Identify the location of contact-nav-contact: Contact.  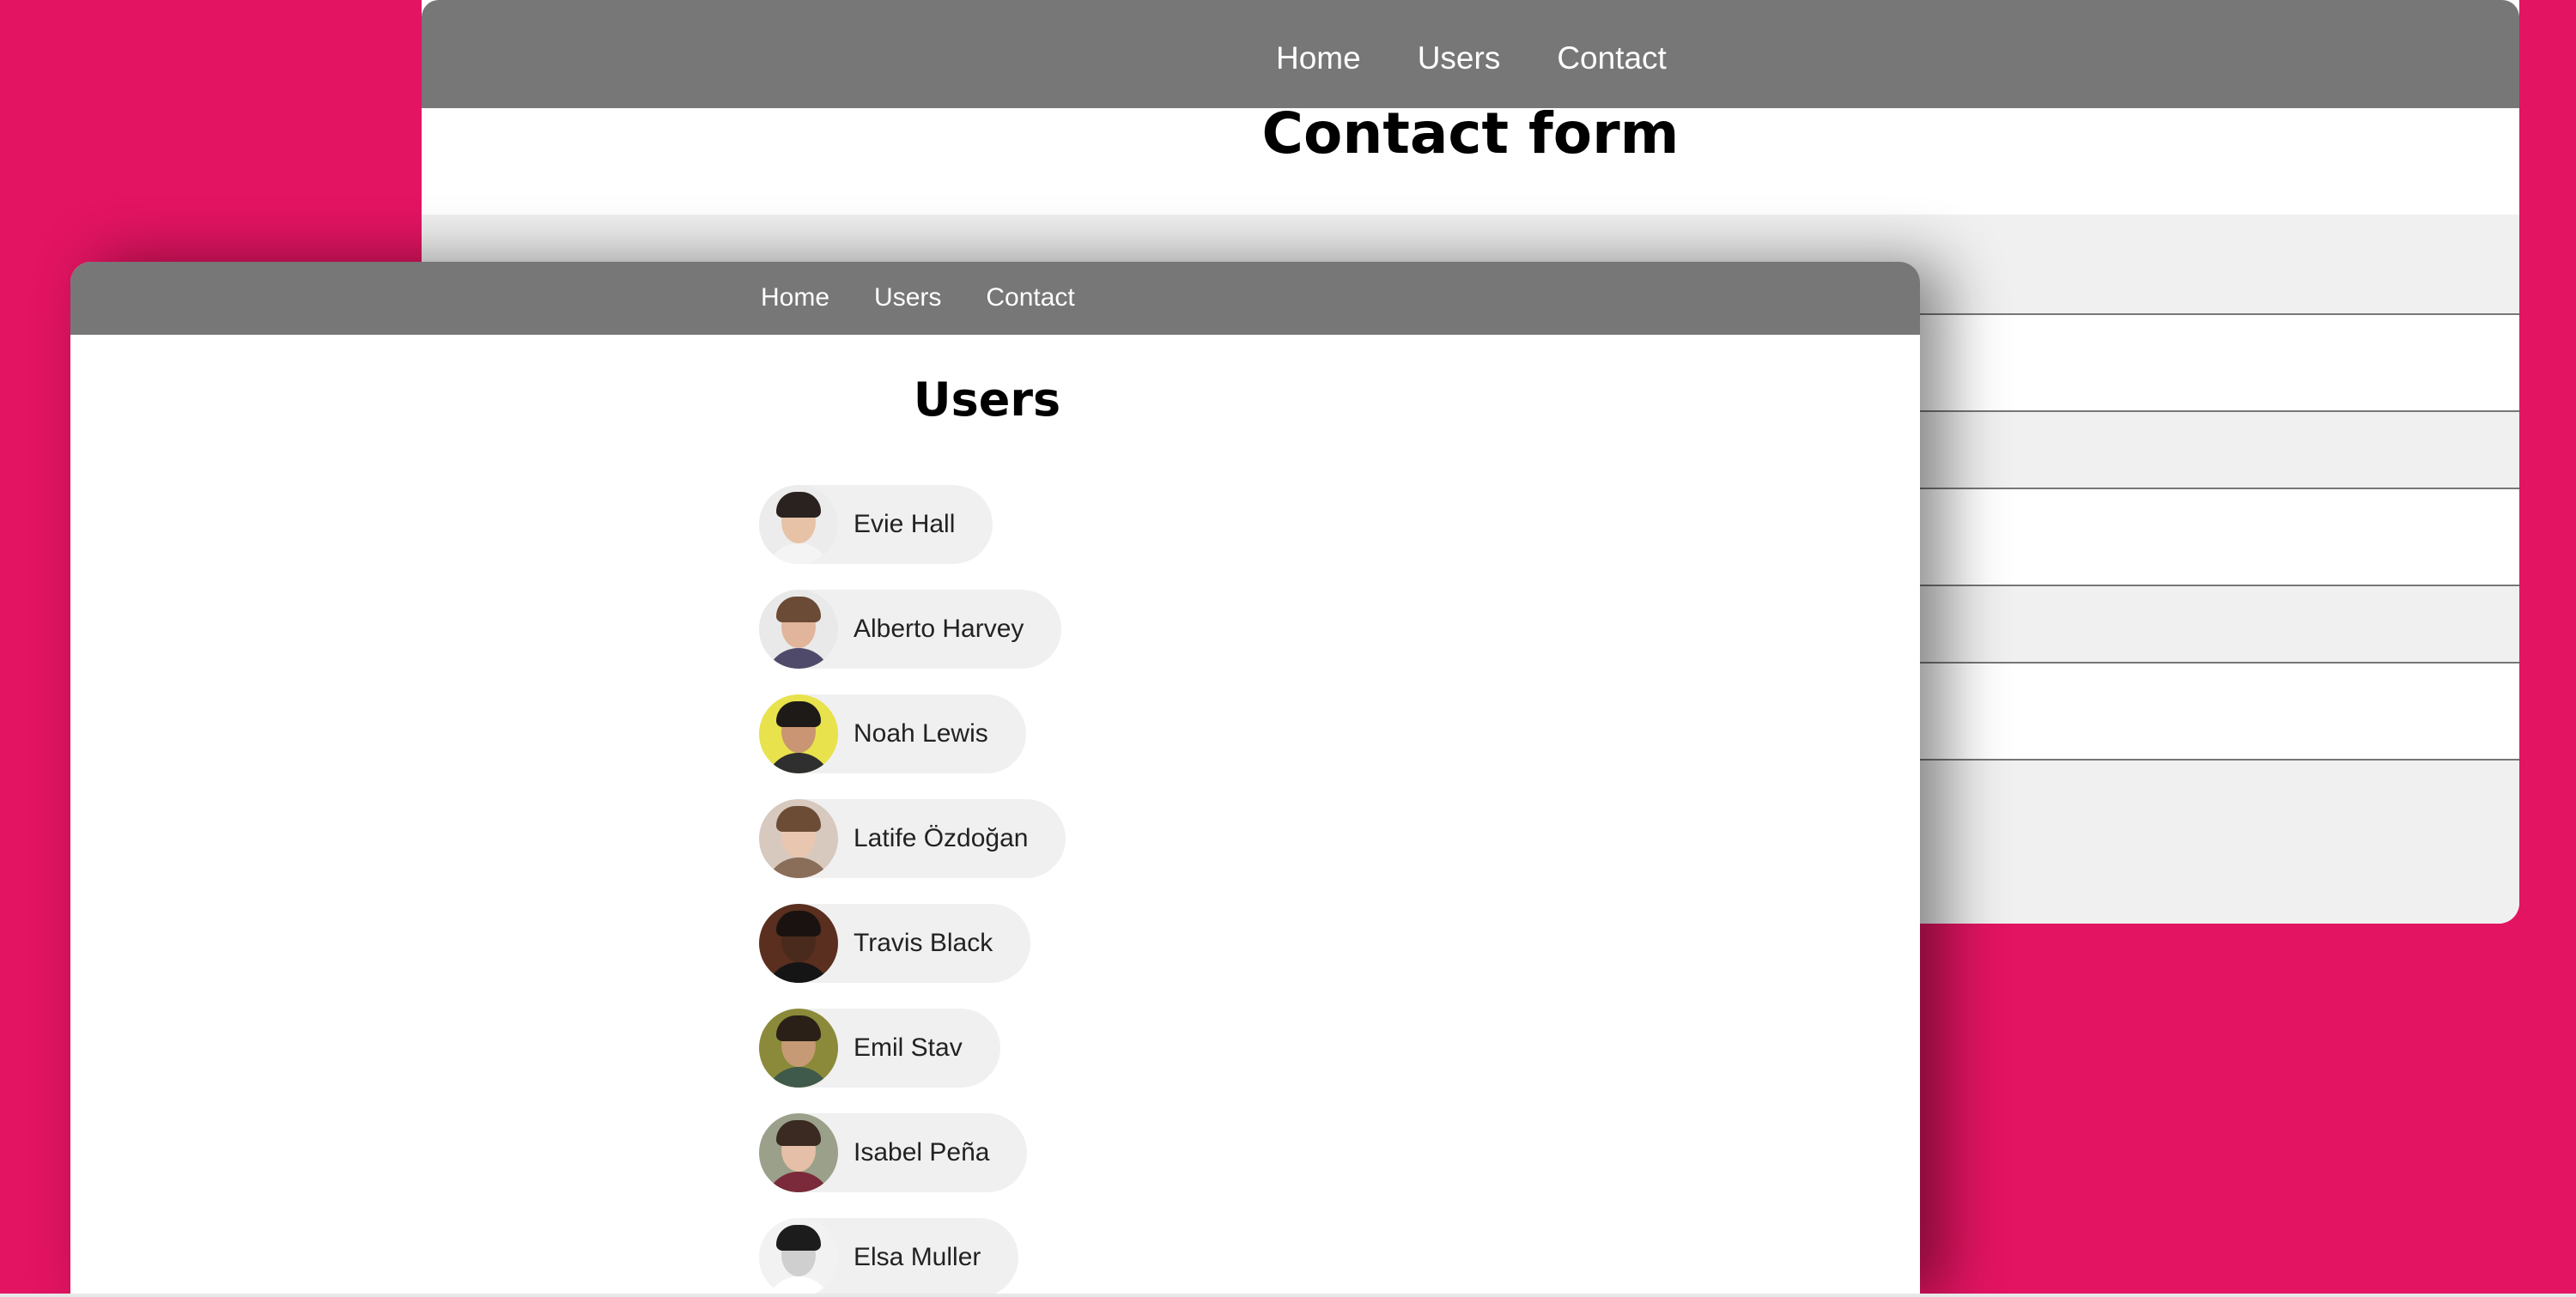
(1612, 58).